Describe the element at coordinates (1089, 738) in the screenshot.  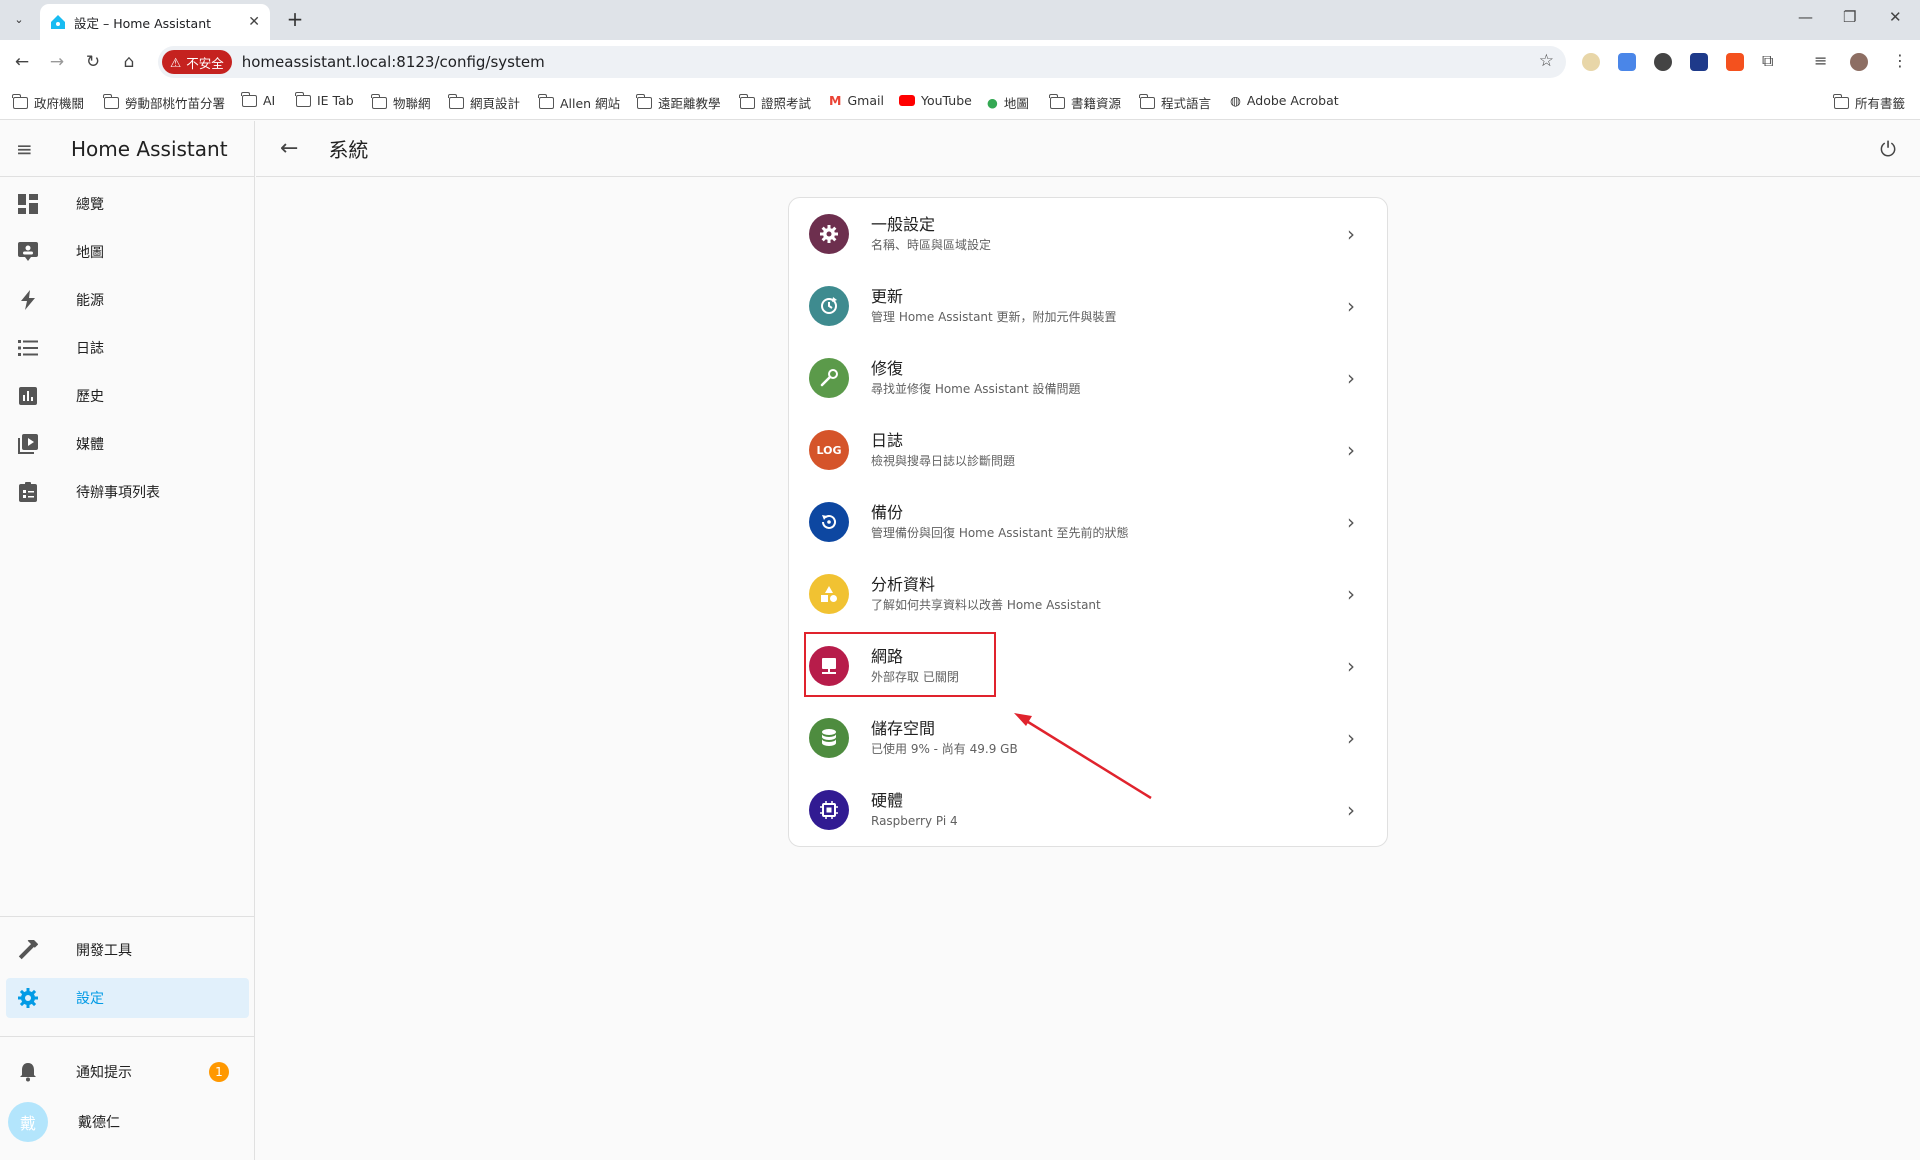
I see `list-item-storage: 儲存空間 已使用 9% - 尚有 49.9 GB ›` at that location.